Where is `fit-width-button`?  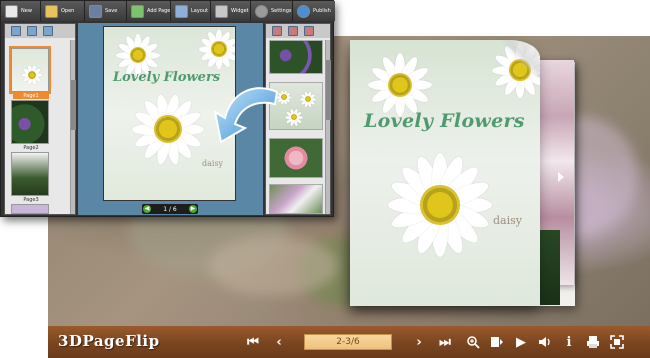
fit-width-button is located at coordinates (497, 342).